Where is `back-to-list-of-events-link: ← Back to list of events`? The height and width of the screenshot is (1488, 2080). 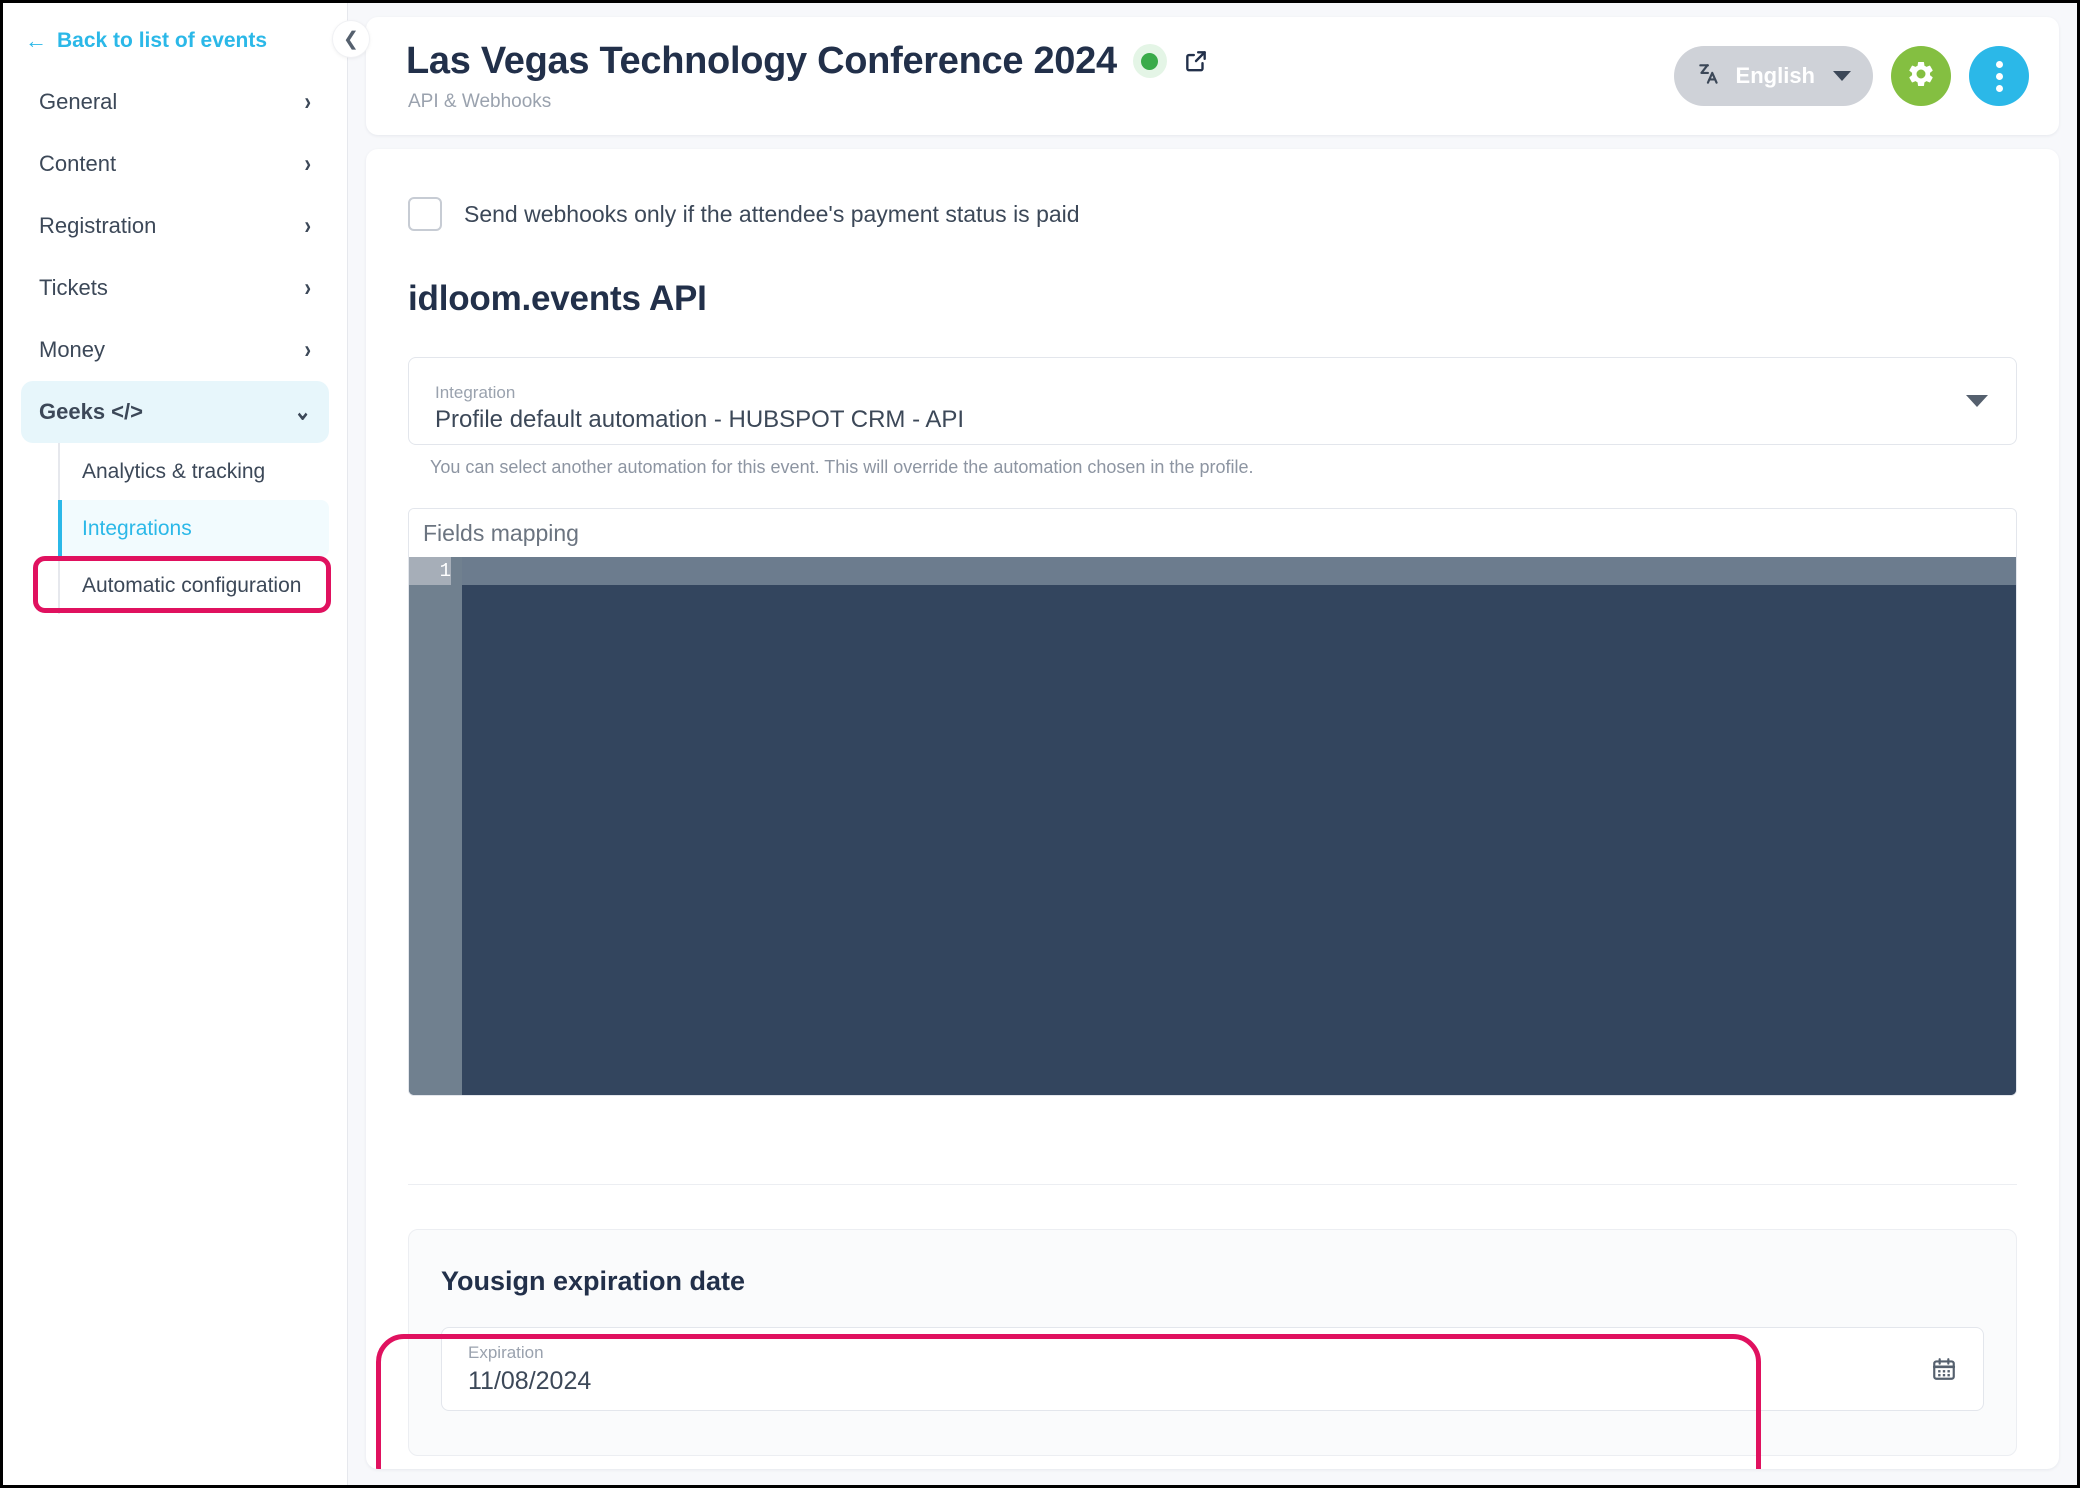 back-to-list-of-events-link: ← Back to list of events is located at coordinates (175, 37).